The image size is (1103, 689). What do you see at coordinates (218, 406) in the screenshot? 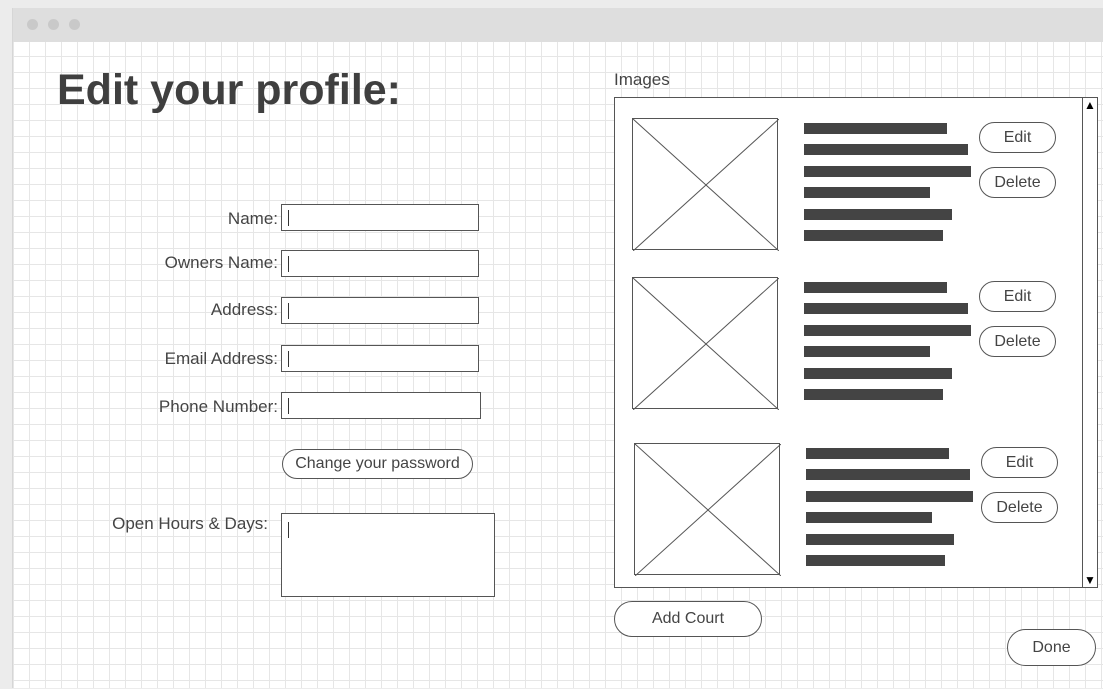
I see `phone-label: Phone Number:` at bounding box center [218, 406].